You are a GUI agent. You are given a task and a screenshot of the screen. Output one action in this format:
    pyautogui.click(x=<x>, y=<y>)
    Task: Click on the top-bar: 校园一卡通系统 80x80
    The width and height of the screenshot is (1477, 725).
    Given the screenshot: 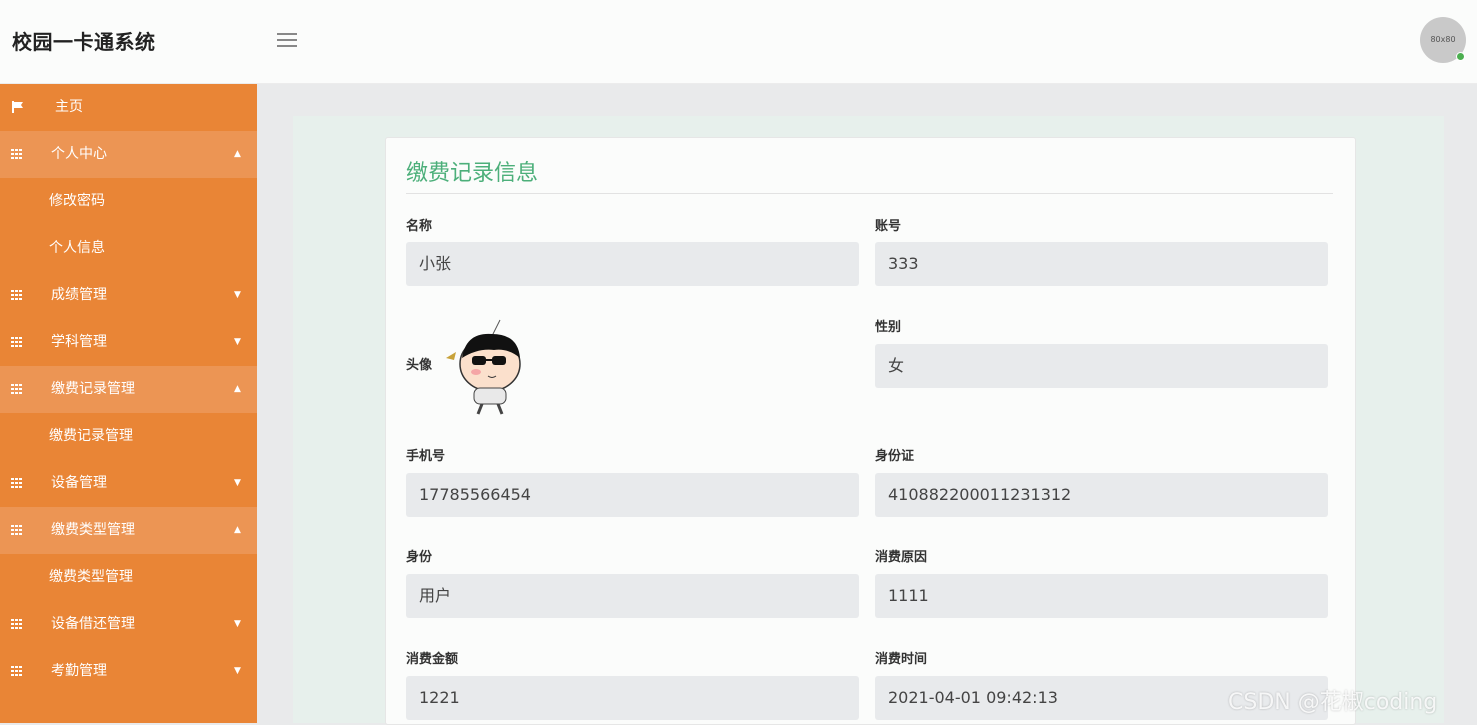 What is the action you would take?
    pyautogui.click(x=738, y=42)
    